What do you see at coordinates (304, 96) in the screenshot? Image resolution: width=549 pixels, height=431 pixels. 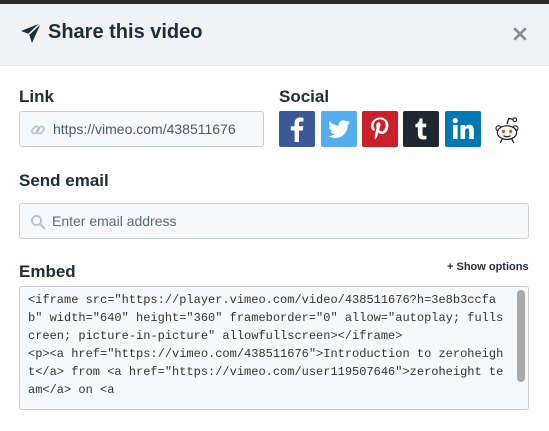 I see `social-label: Social` at bounding box center [304, 96].